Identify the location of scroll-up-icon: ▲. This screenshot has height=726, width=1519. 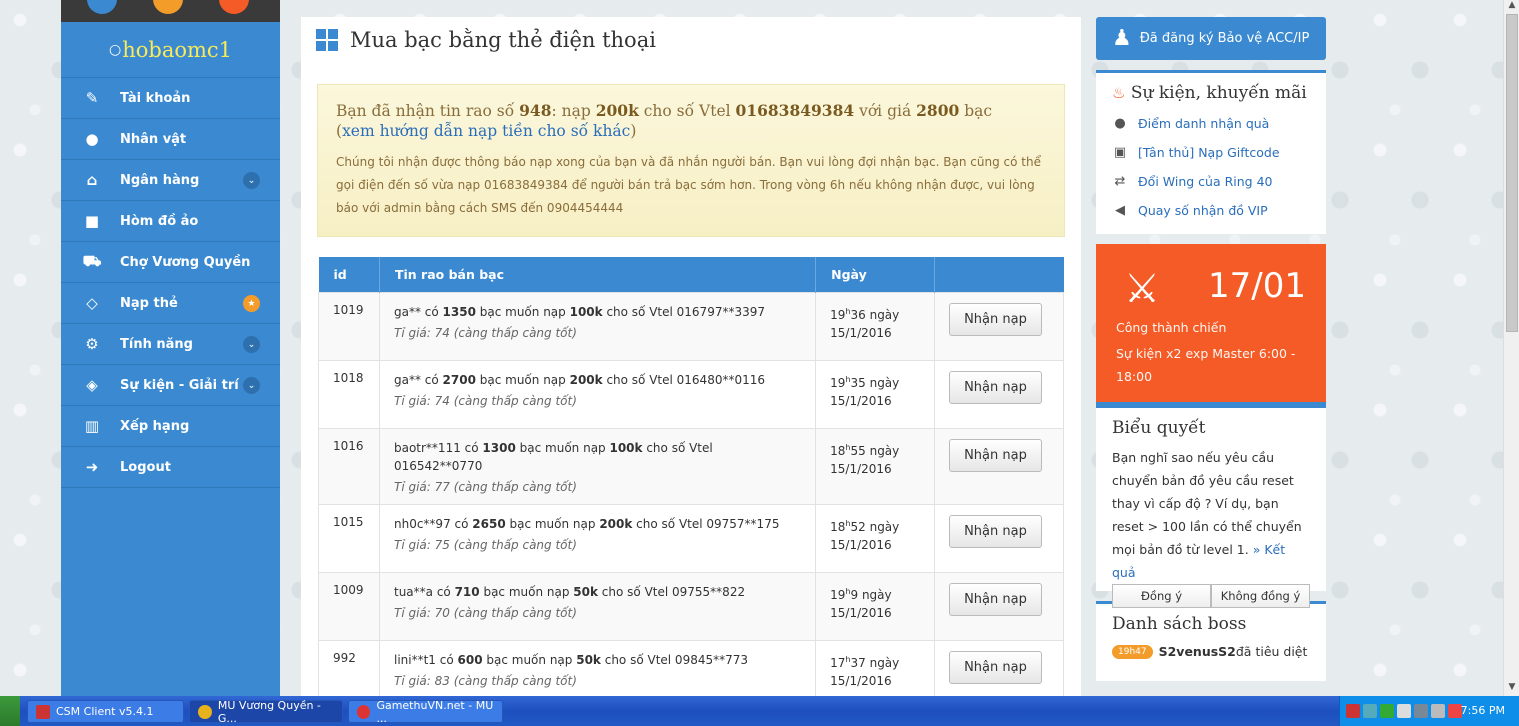
(1511, 7).